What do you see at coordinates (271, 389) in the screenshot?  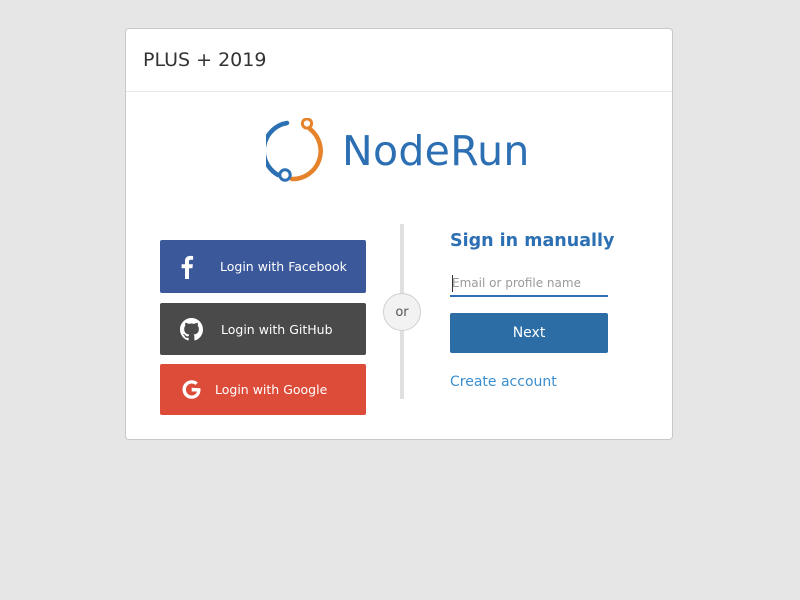 I see `login-google-label: Login with Google` at bounding box center [271, 389].